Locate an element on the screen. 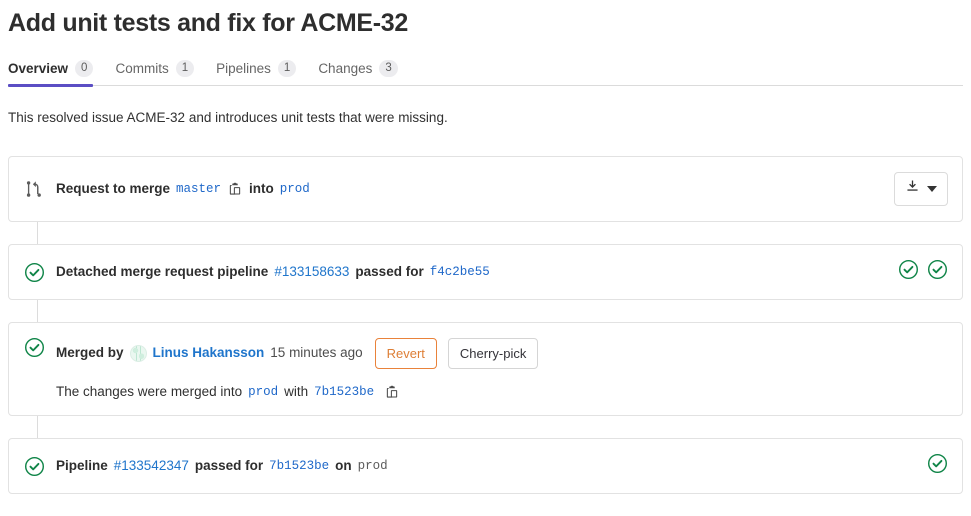 This screenshot has height=516, width=971. merge-request-widget: Request to merge master into prod is located at coordinates (485, 189).